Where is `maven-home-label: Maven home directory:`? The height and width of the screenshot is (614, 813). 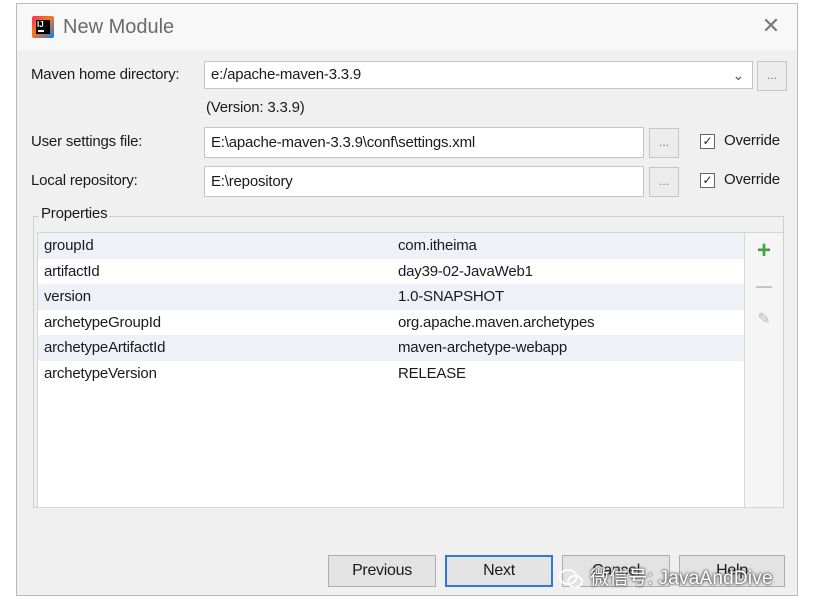 maven-home-label: Maven home directory: is located at coordinates (105, 74).